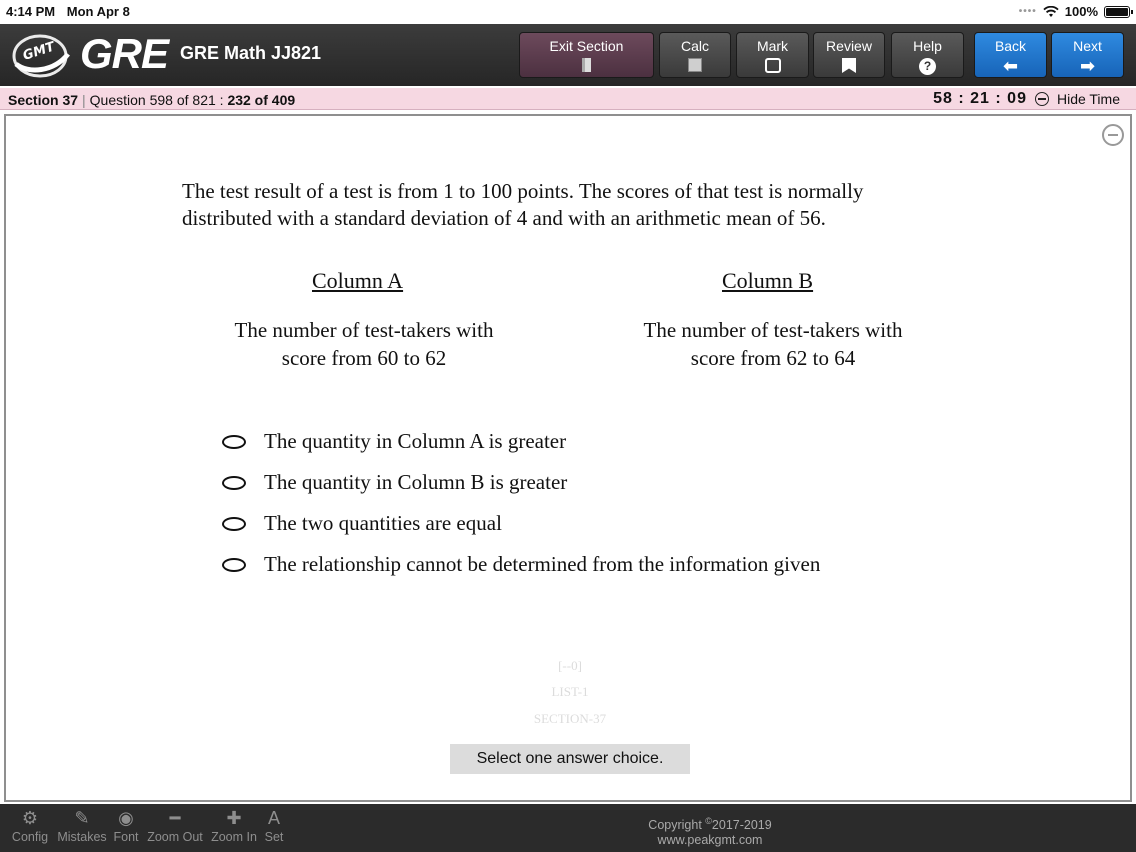  Describe the element at coordinates (124, 53) in the screenshot. I see `brand-name: GRE` at that location.